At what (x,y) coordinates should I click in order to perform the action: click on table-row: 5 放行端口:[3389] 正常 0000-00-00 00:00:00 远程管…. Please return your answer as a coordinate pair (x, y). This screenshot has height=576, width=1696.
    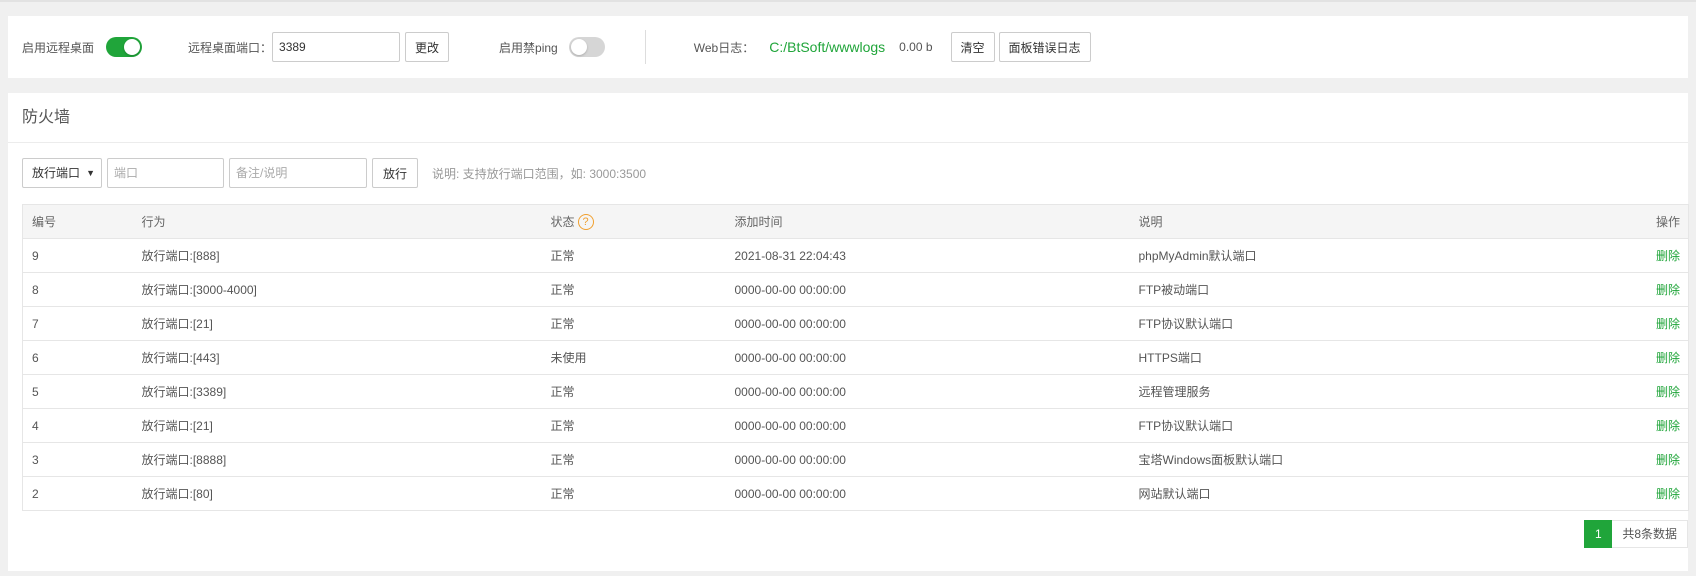
    Looking at the image, I should click on (855, 391).